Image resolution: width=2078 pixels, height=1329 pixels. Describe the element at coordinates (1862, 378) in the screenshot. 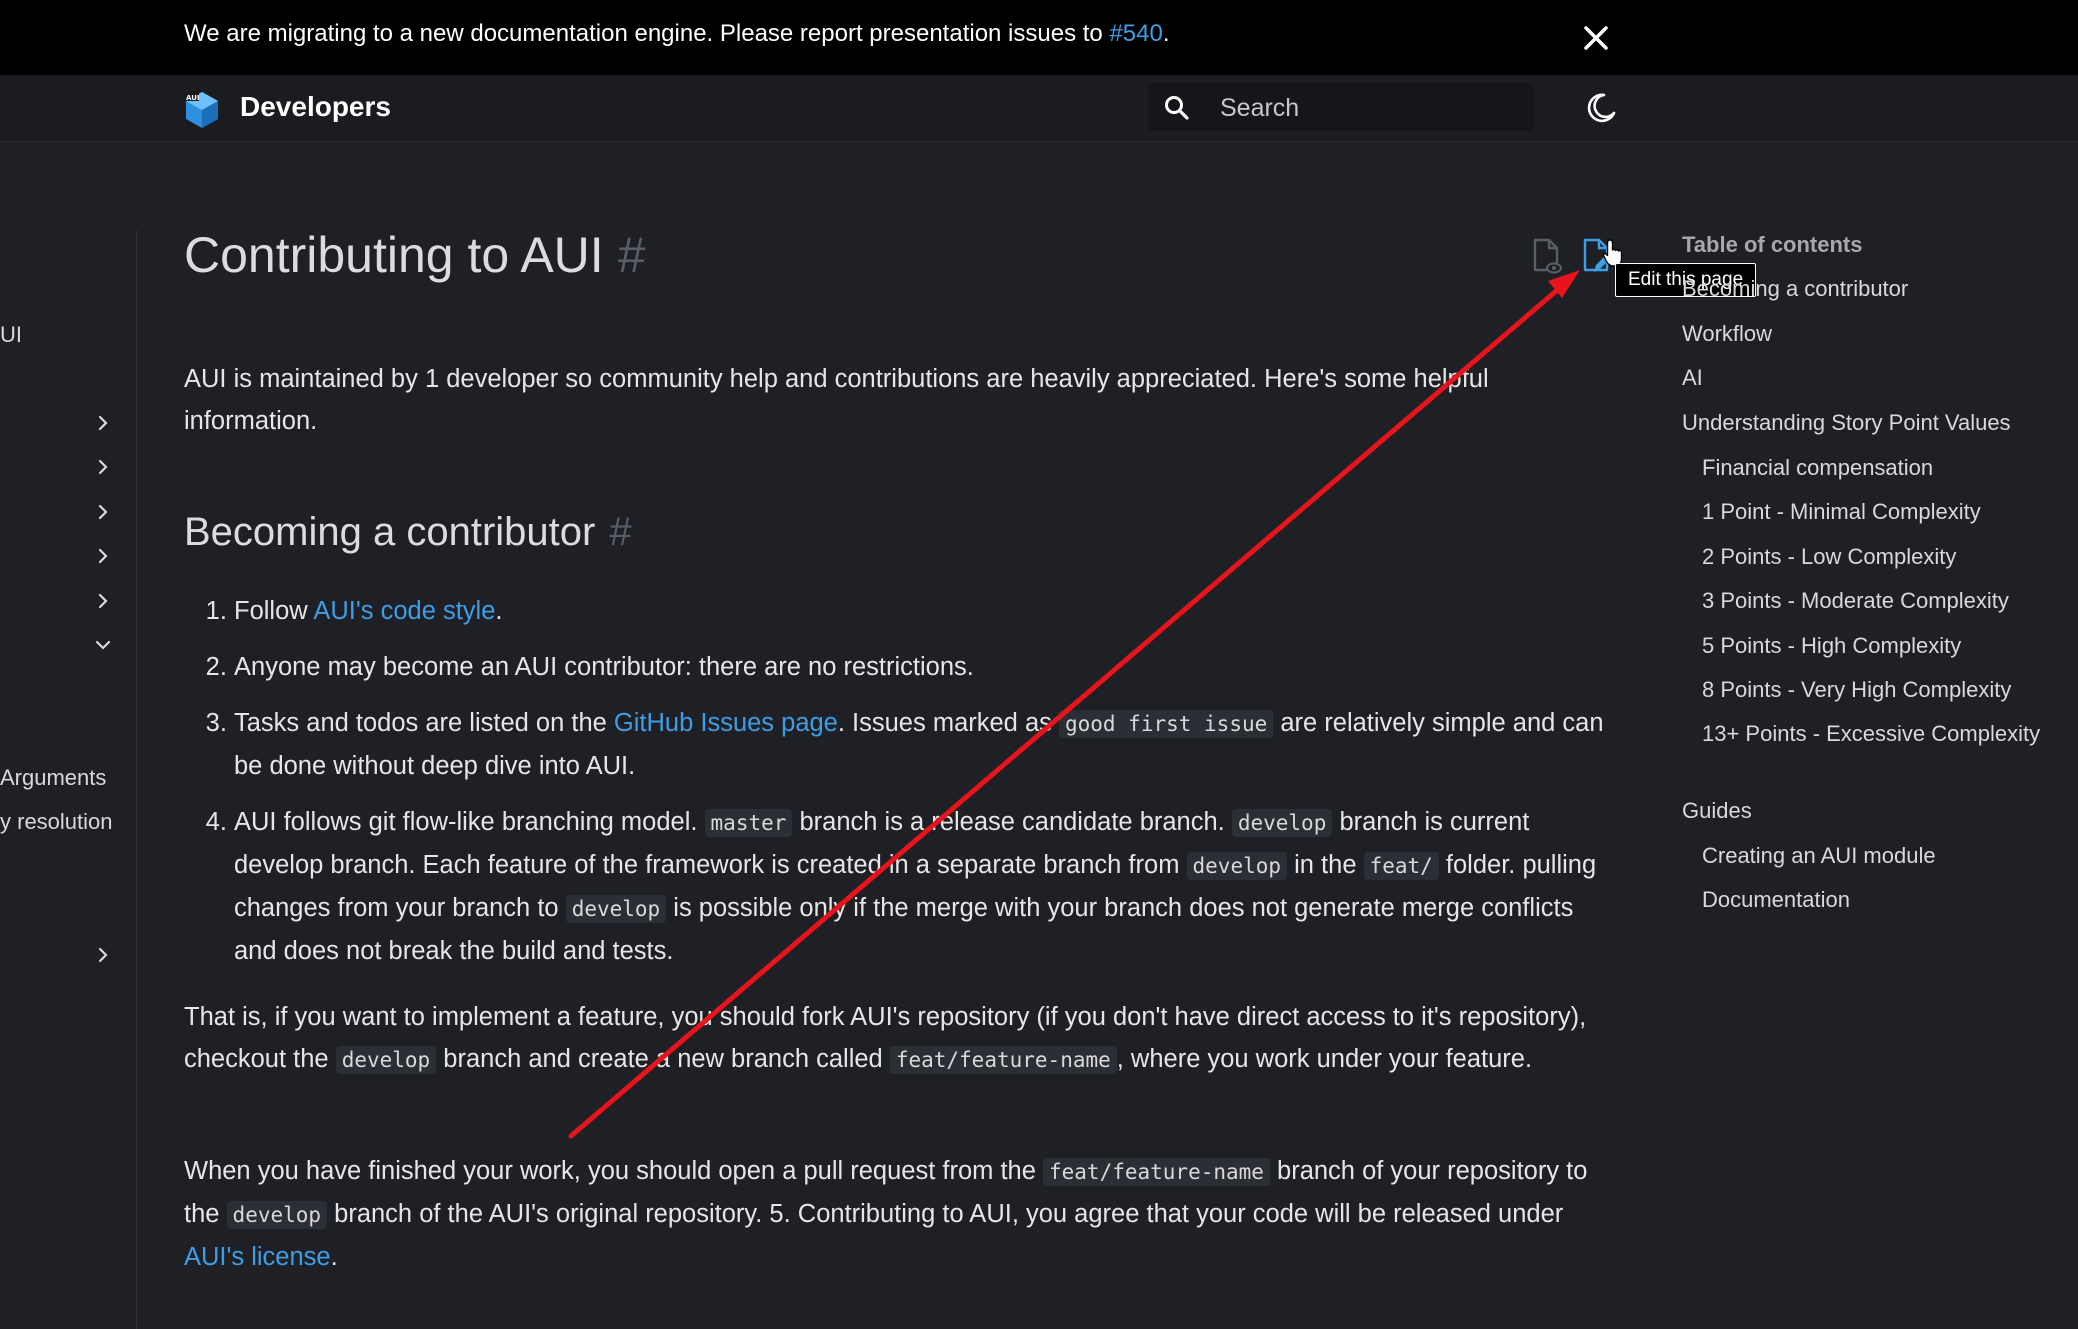

I see `toc-item: AI` at that location.